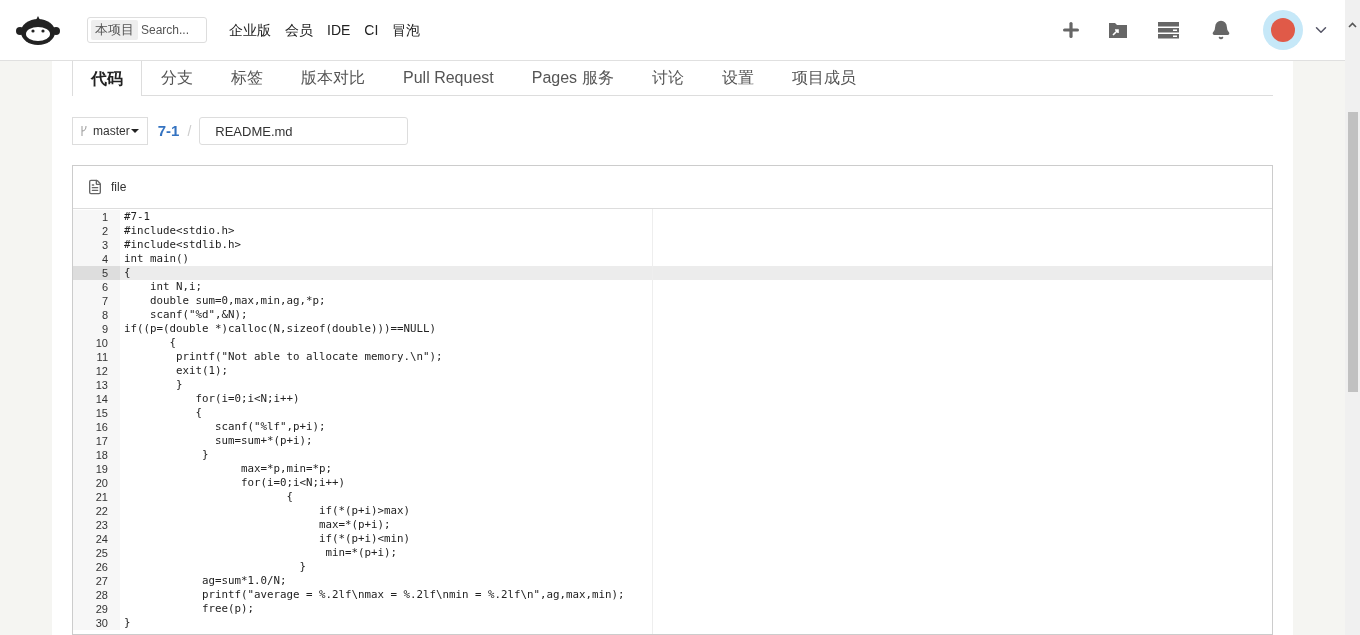 Image resolution: width=1360 pixels, height=635 pixels. Describe the element at coordinates (182, 245) in the screenshot. I see `code-line: #include<stdlib.h>` at that location.